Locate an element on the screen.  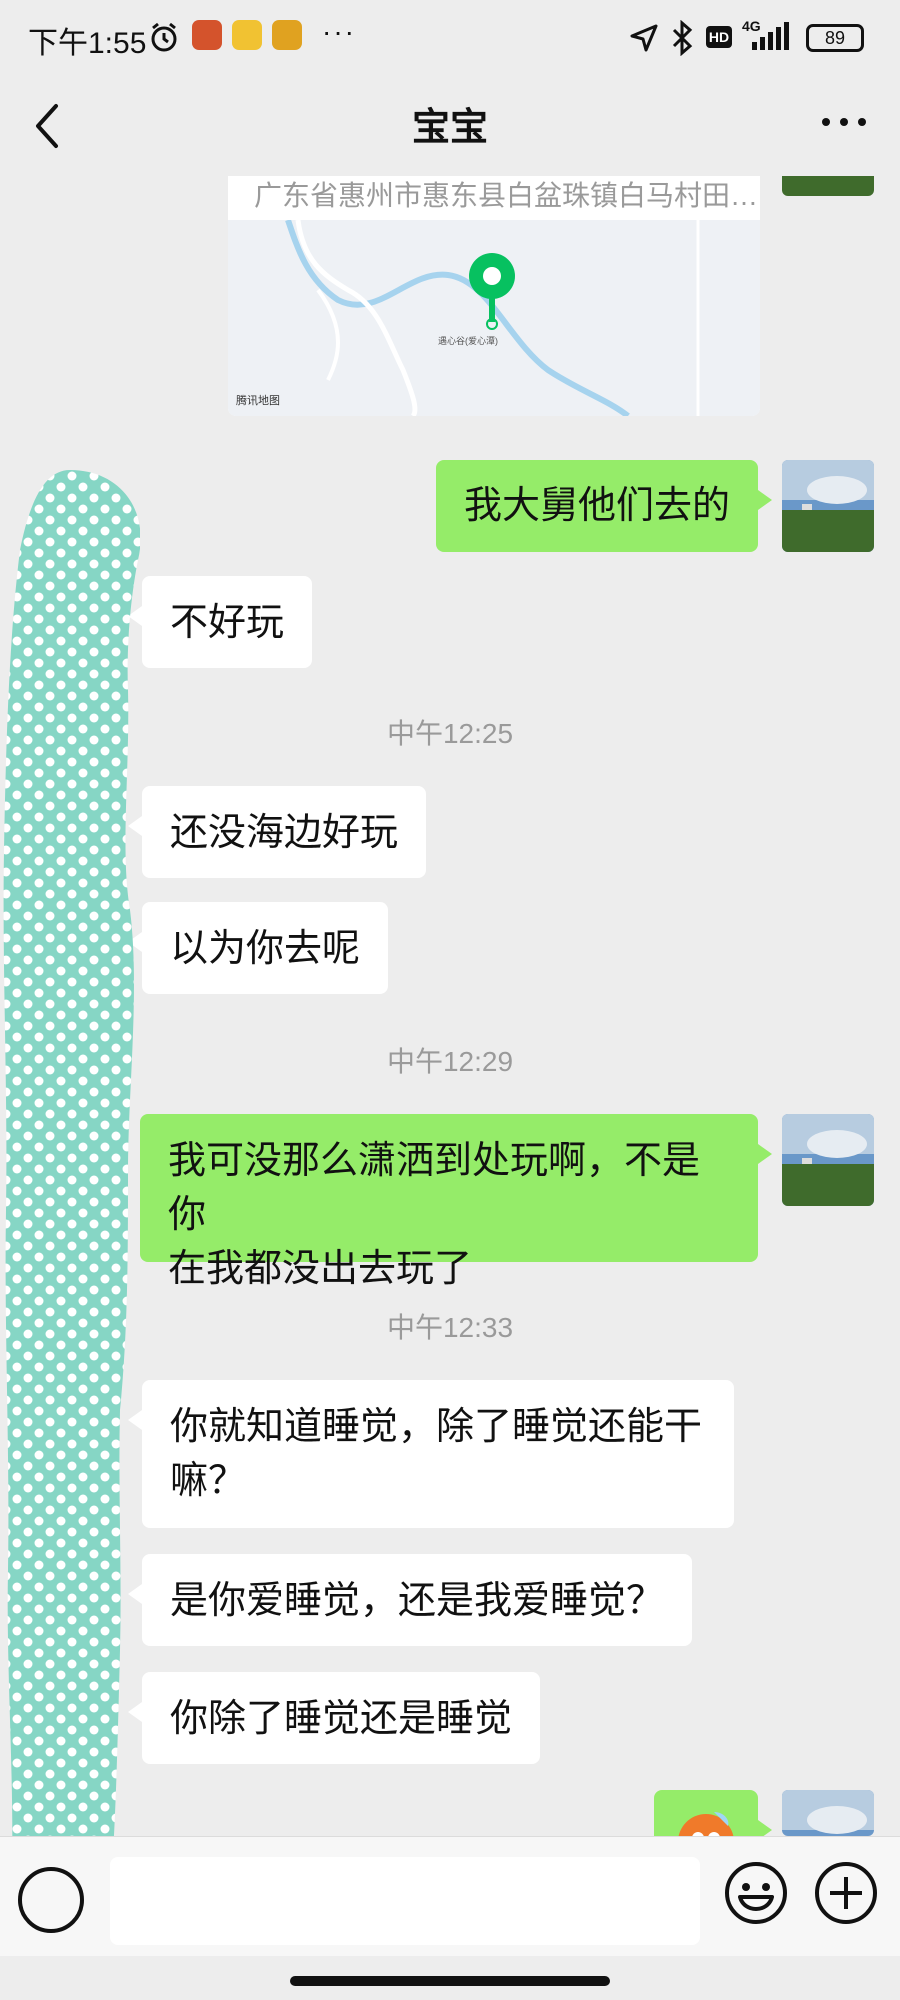
message-bubble-other: 不好玩 is located at coordinates (220, 622).